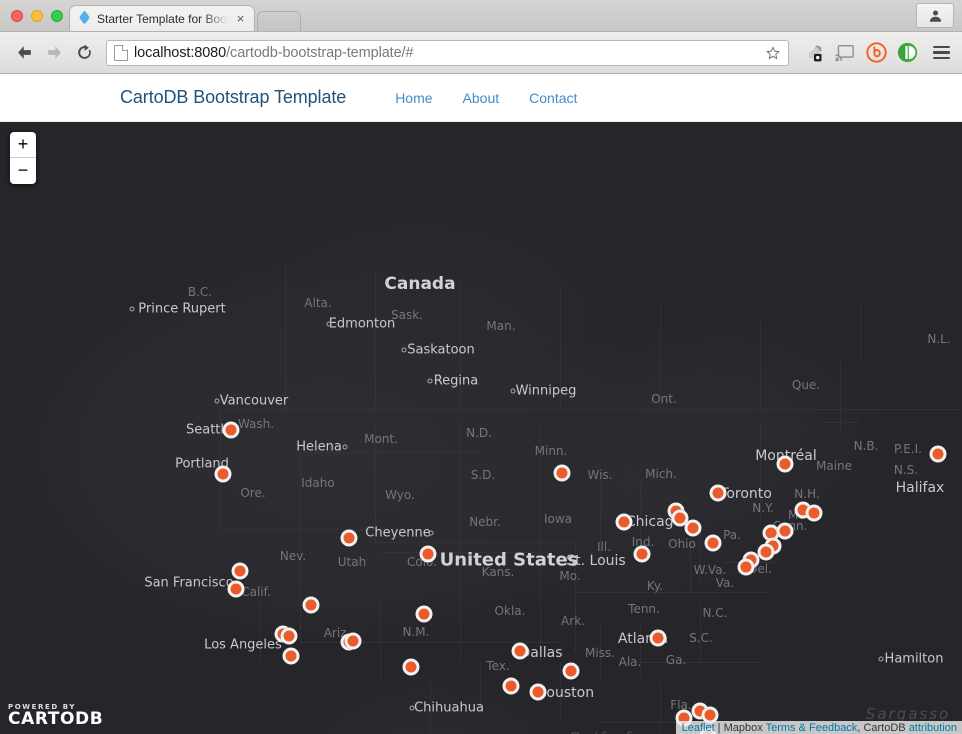 Image resolution: width=962 pixels, height=734 pixels. Describe the element at coordinates (180, 52) in the screenshot. I see `url-host: localhost:8080` at that location.